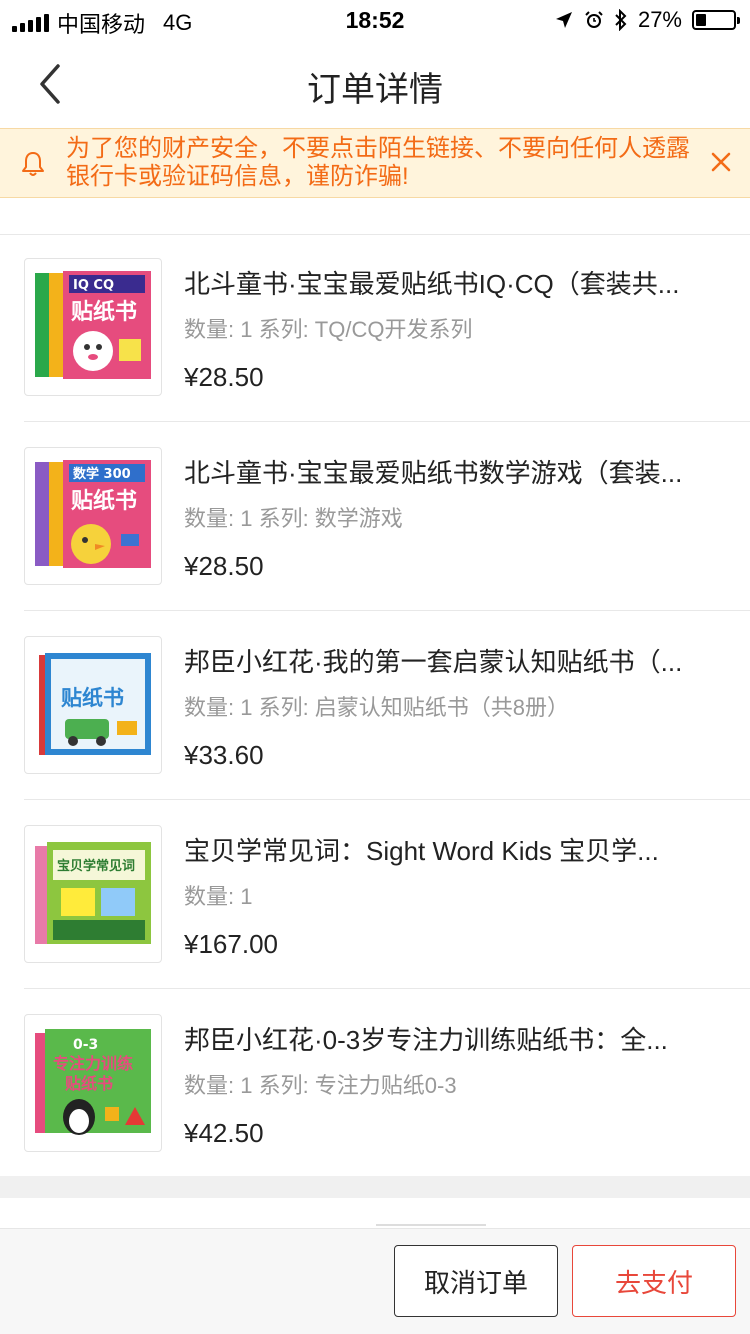 This screenshot has height=1334, width=750. Describe the element at coordinates (476, 1281) in the screenshot. I see `cancel-order-button: 取消订单` at that location.